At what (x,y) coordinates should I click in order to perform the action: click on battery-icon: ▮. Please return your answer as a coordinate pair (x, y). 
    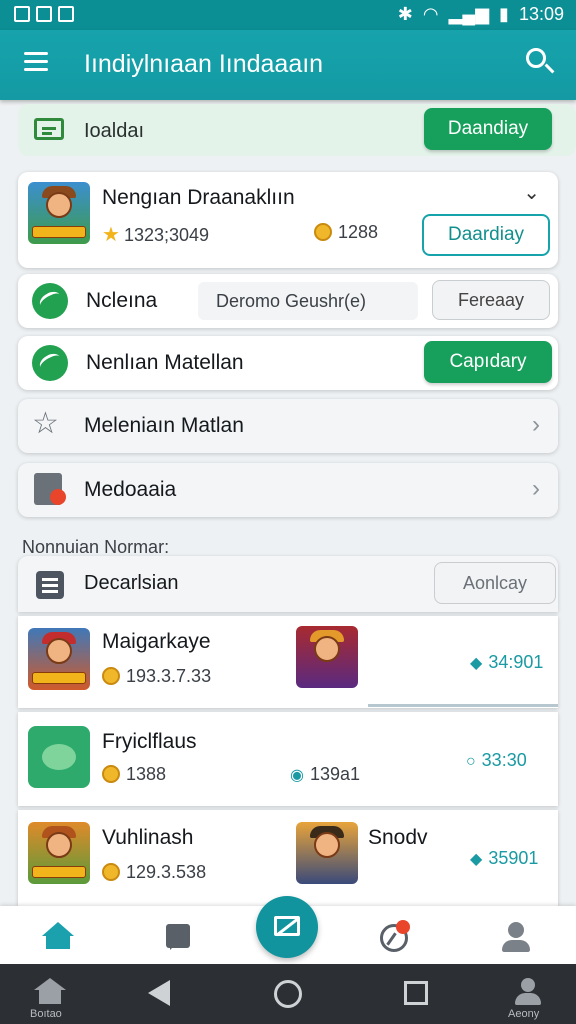
    Looking at the image, I should click on (504, 14).